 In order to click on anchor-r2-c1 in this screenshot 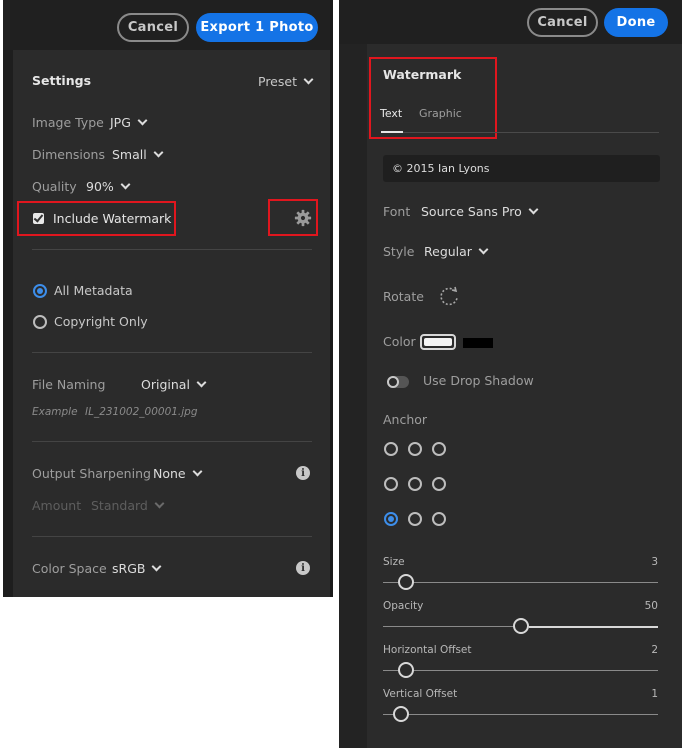, I will do `click(391, 484)`.